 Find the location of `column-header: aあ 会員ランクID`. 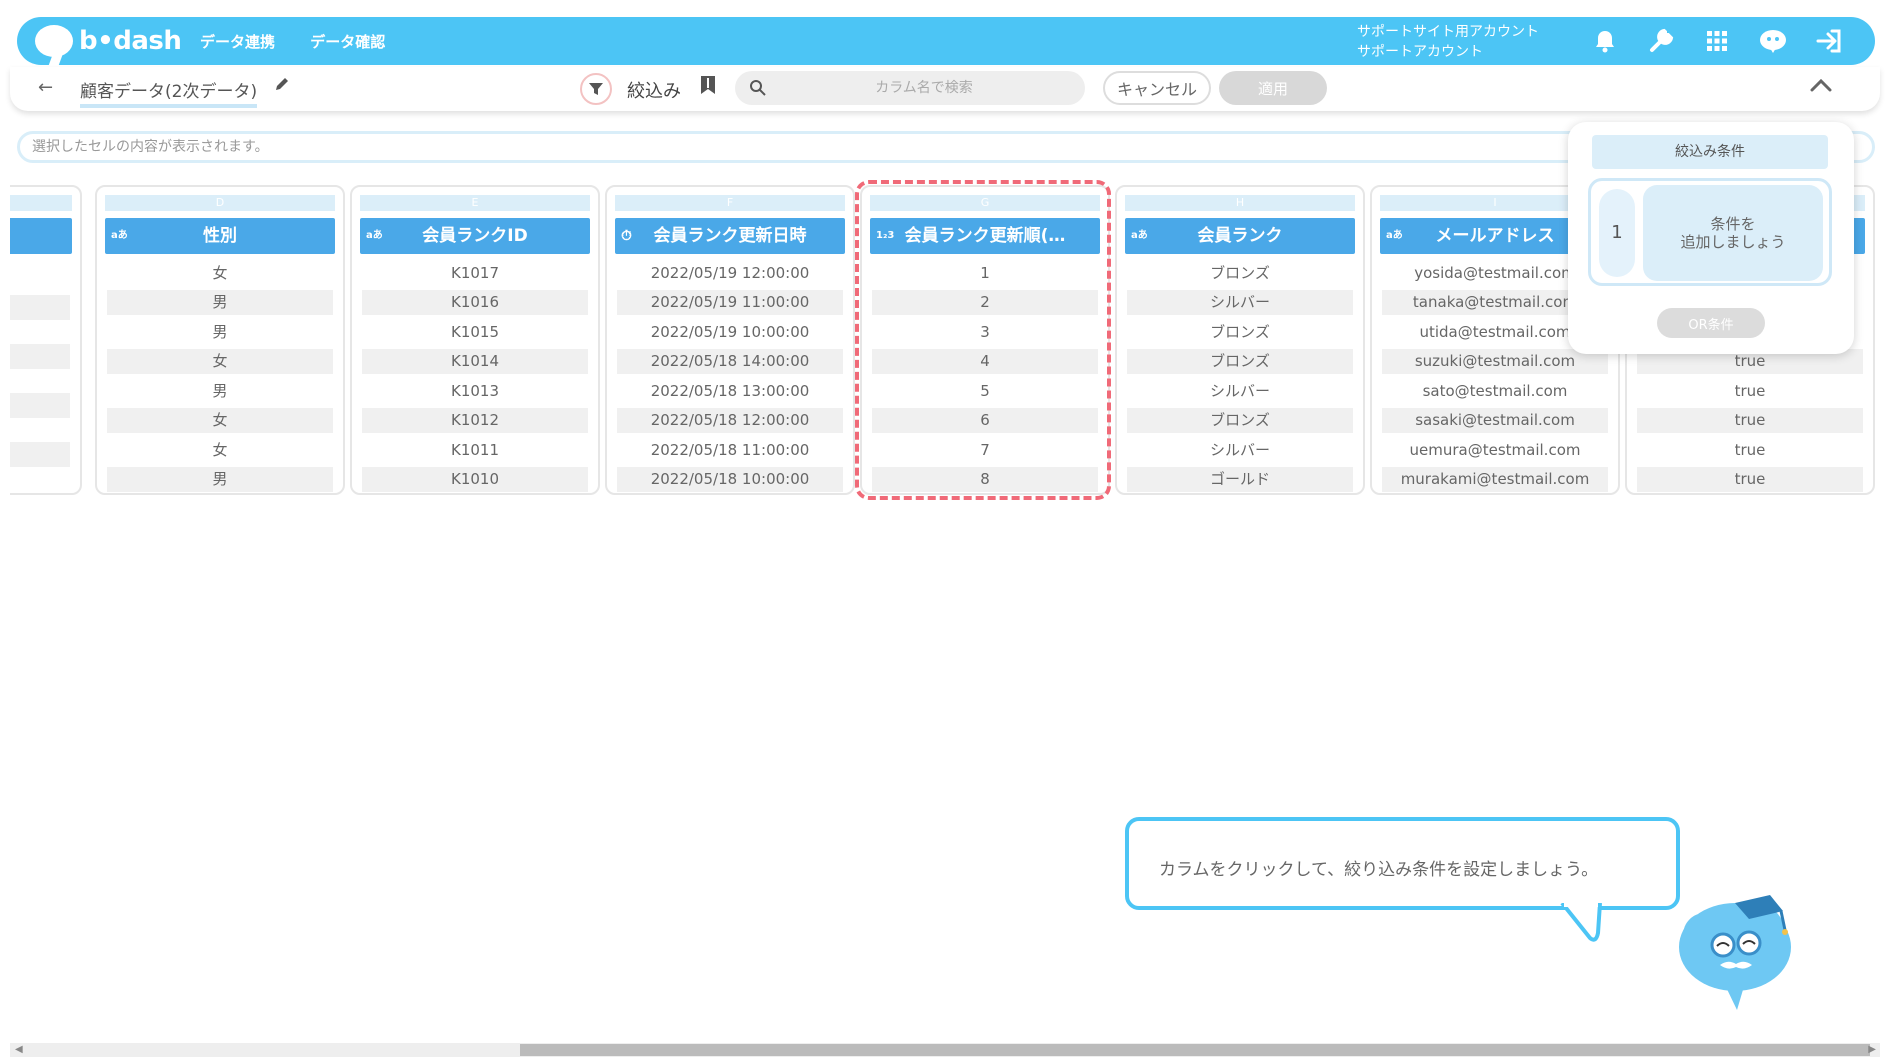

column-header: aあ 会員ランクID is located at coordinates (475, 236).